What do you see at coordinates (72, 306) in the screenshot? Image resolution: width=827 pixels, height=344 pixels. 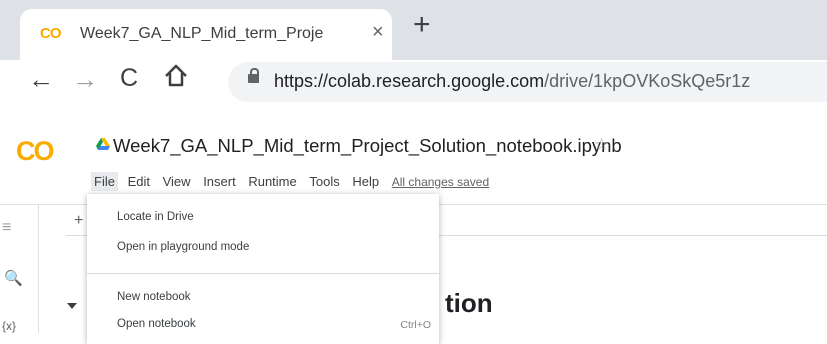 I see `collapse-section-icon` at bounding box center [72, 306].